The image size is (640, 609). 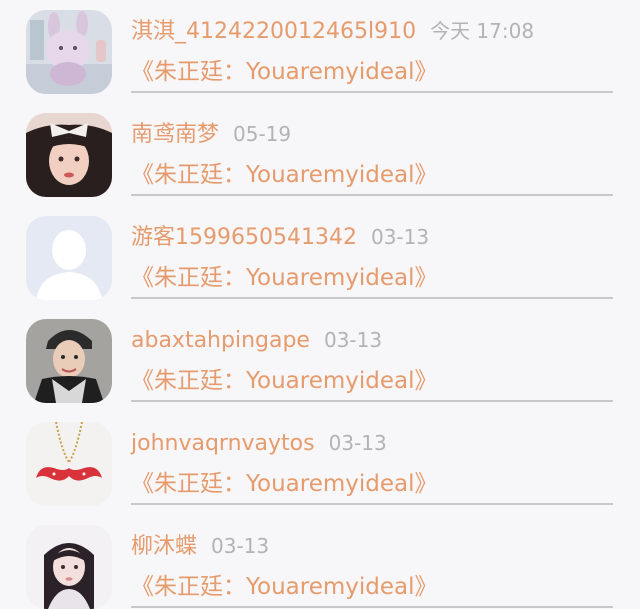 I want to click on comment-header: johnvaqrnvaytos 03-13, so click(x=259, y=443).